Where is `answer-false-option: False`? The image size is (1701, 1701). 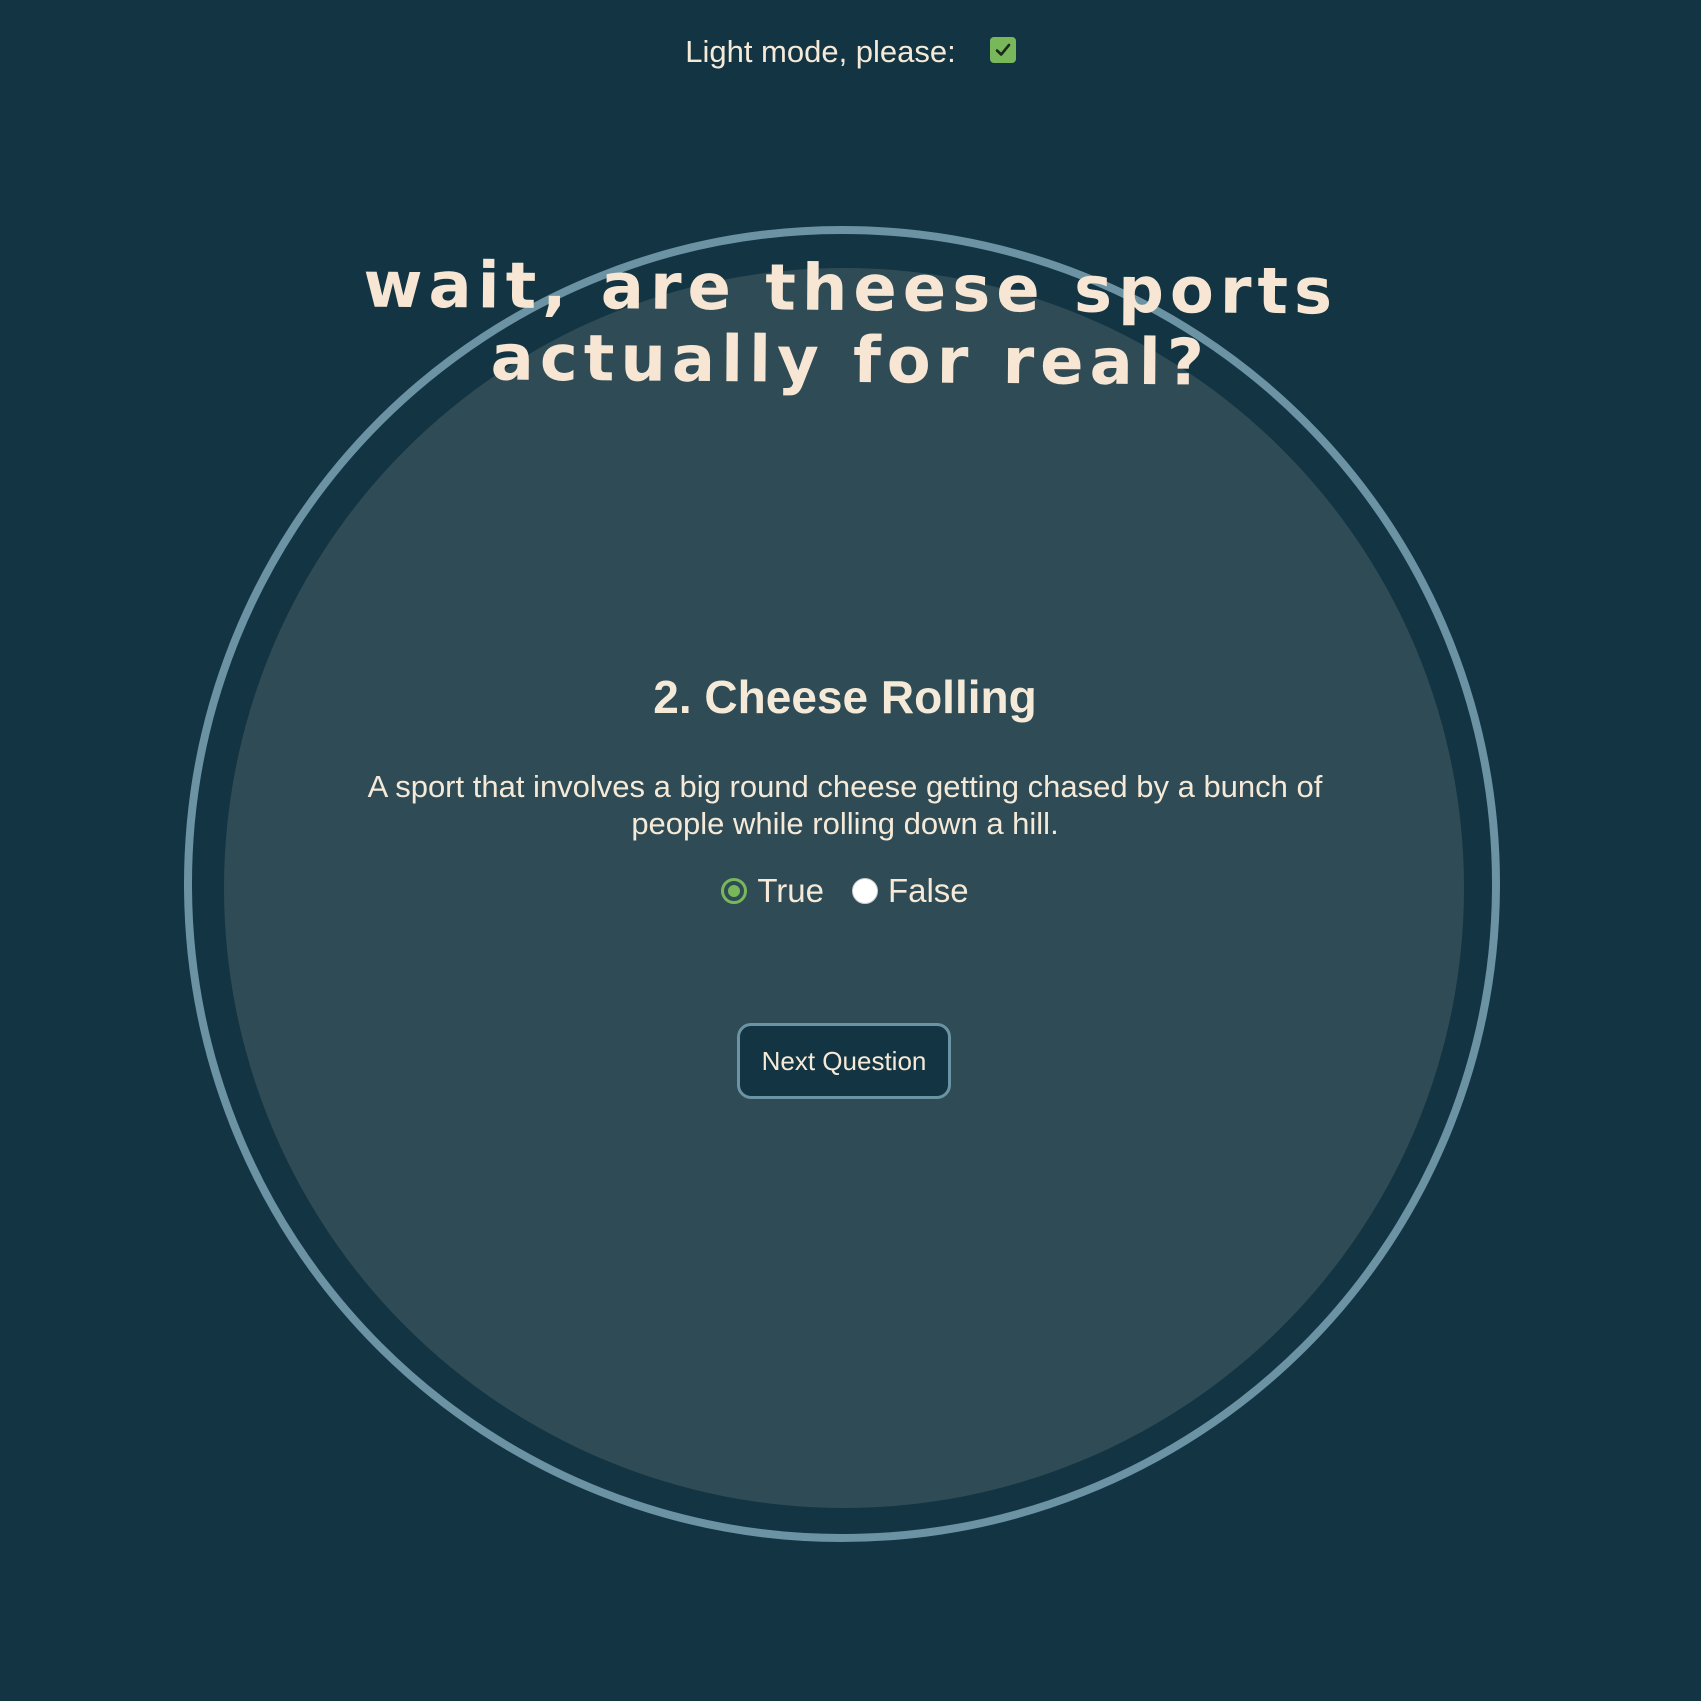 answer-false-option: False is located at coordinates (910, 891).